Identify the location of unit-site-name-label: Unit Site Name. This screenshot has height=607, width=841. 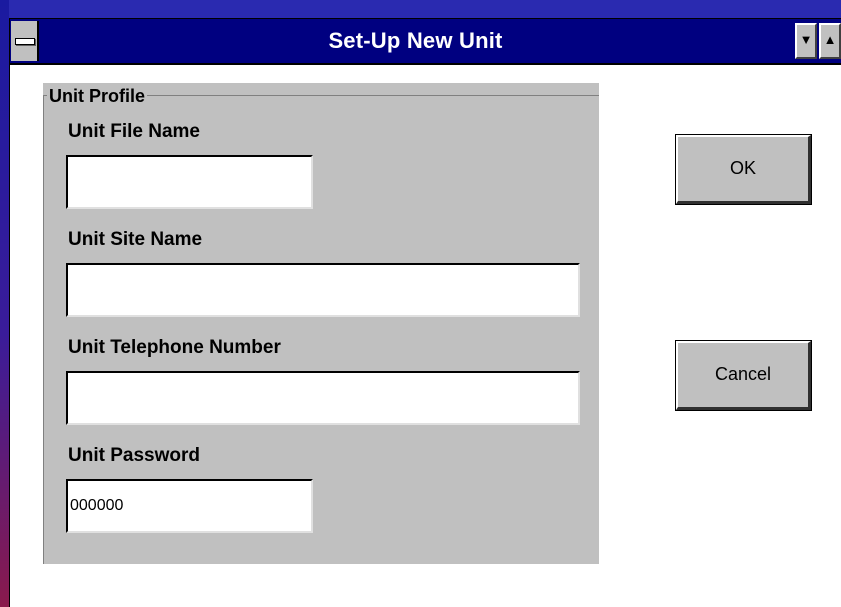
(135, 239).